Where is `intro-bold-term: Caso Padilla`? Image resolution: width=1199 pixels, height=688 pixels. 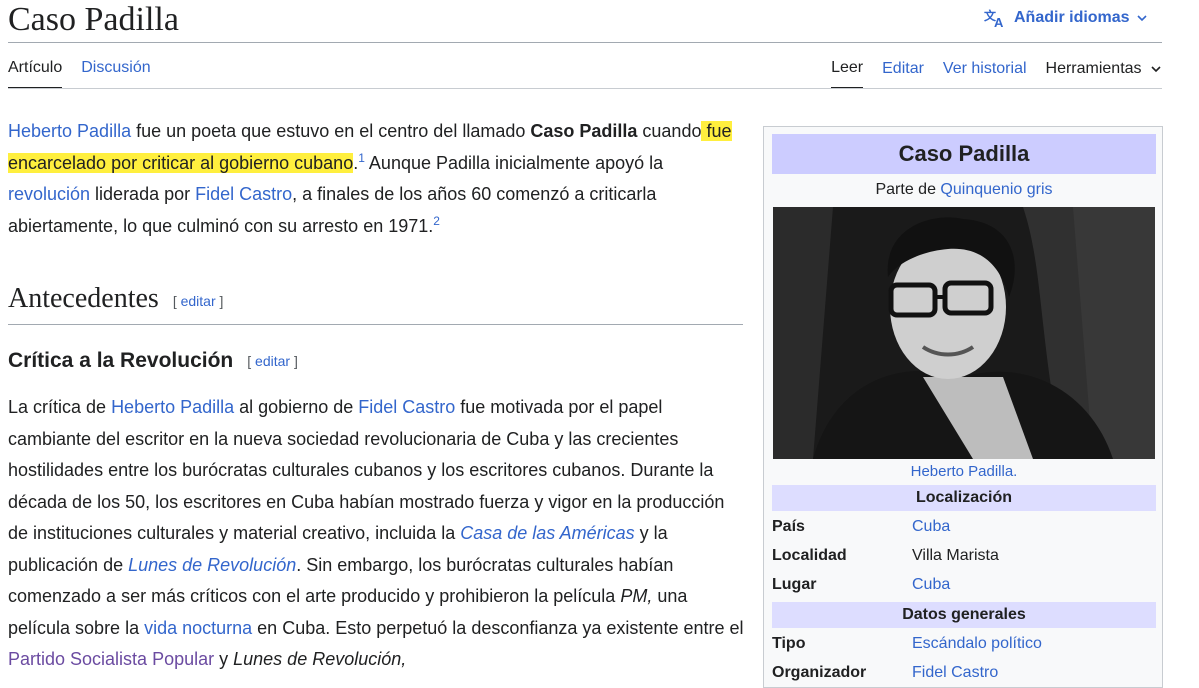 intro-bold-term: Caso Padilla is located at coordinates (584, 131).